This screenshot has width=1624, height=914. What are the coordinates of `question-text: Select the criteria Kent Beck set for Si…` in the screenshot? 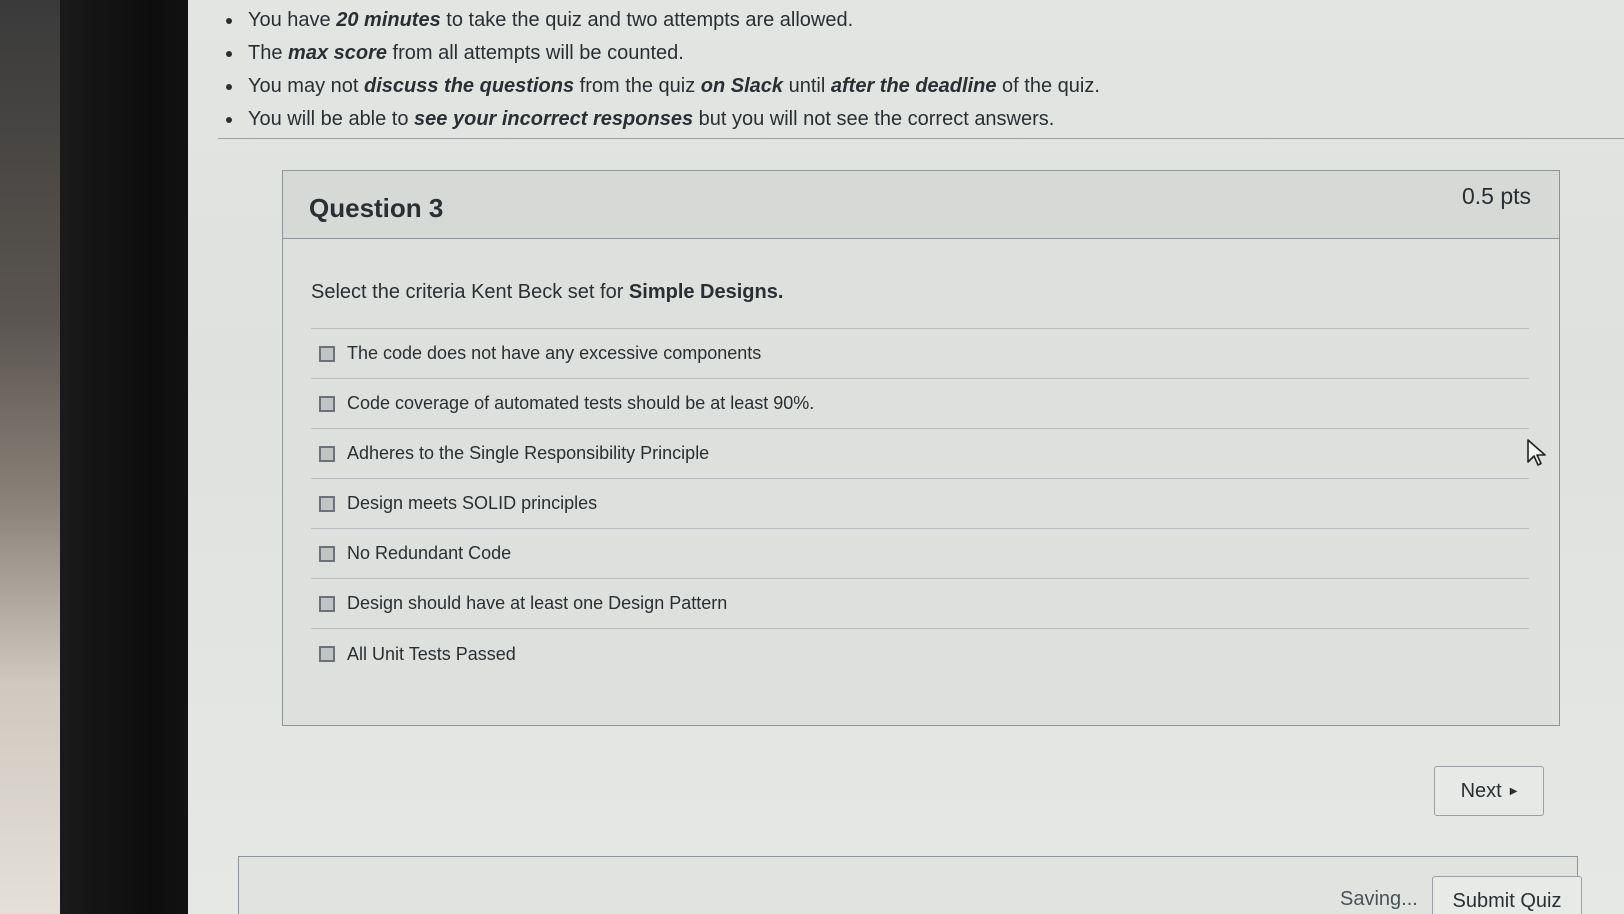 It's located at (920, 292).